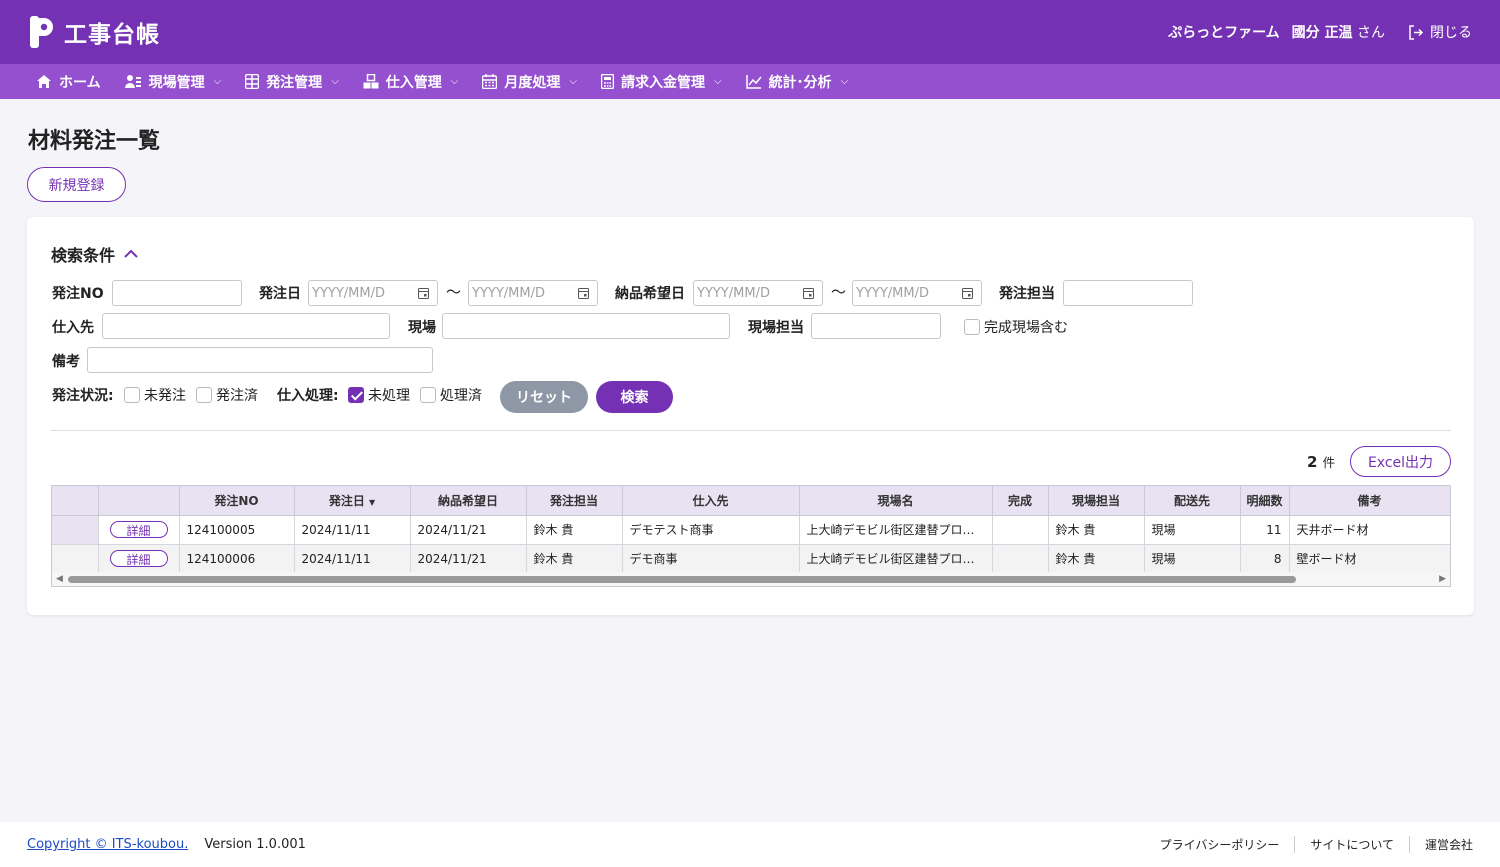  Describe the element at coordinates (1451, 33) in the screenshot. I see `logout-label: 閉じる` at that location.